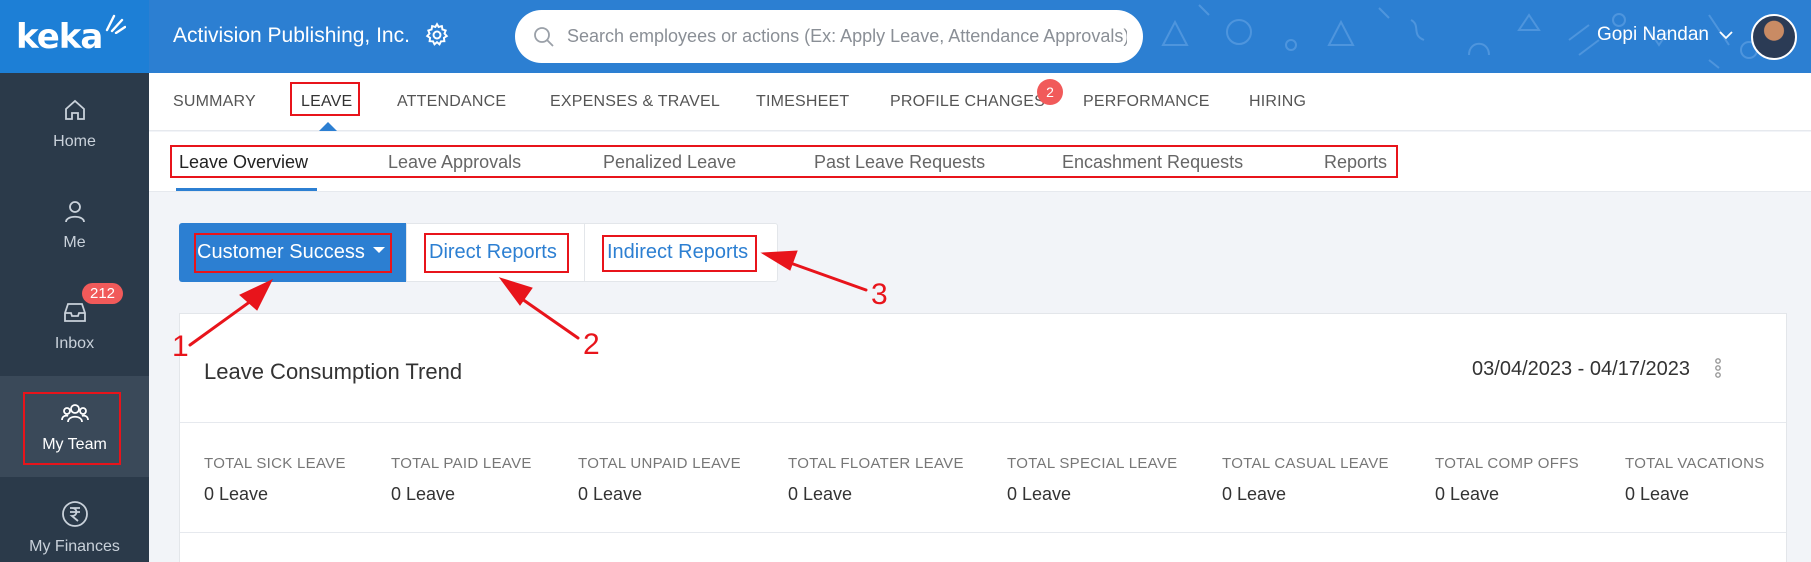 Image resolution: width=1811 pixels, height=562 pixels. Describe the element at coordinates (74, 444) in the screenshot. I see `sidebar-item-label: My Team` at that location.